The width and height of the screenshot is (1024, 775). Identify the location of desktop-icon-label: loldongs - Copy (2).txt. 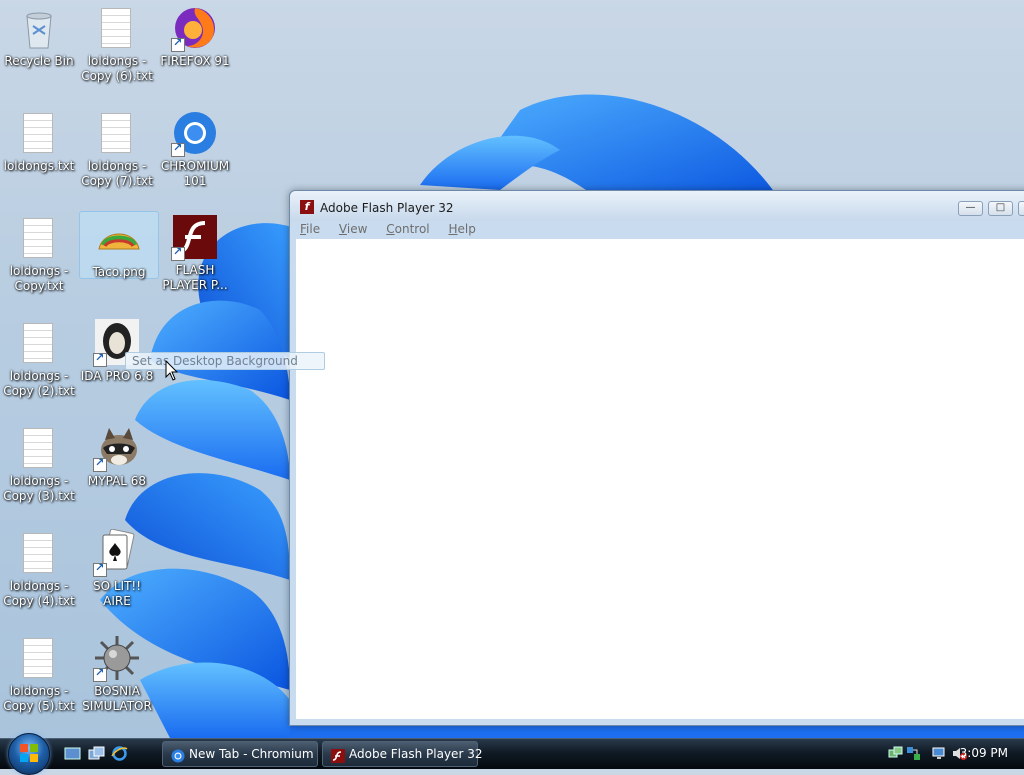
(39, 383).